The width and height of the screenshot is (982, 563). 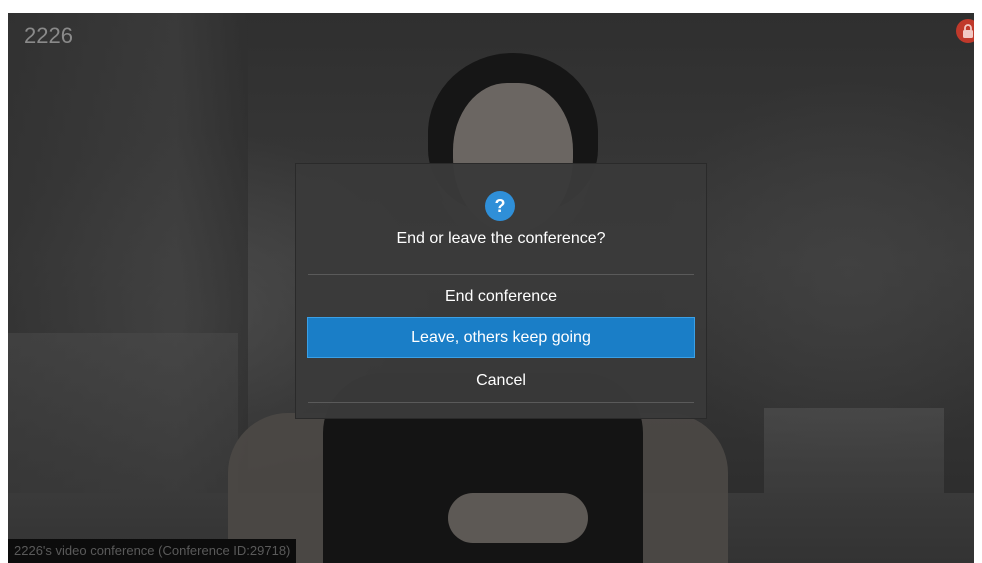 What do you see at coordinates (501, 380) in the screenshot?
I see `cancel-button: Cancel` at bounding box center [501, 380].